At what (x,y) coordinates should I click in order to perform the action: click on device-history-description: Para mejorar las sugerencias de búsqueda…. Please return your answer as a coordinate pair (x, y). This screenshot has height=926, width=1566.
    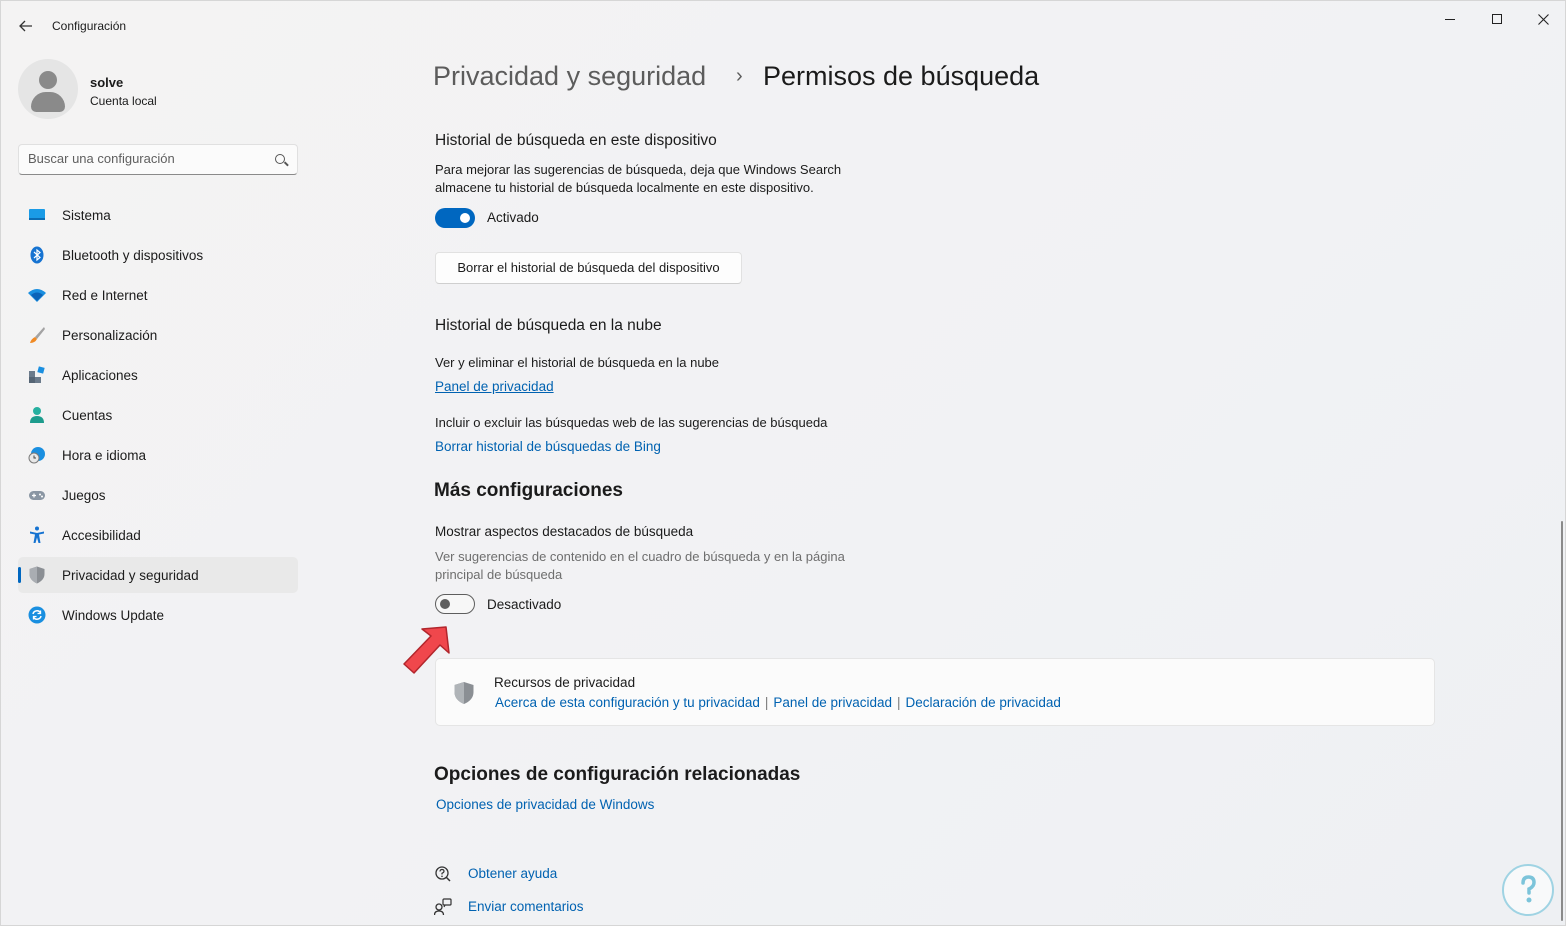
    Looking at the image, I should click on (638, 178).